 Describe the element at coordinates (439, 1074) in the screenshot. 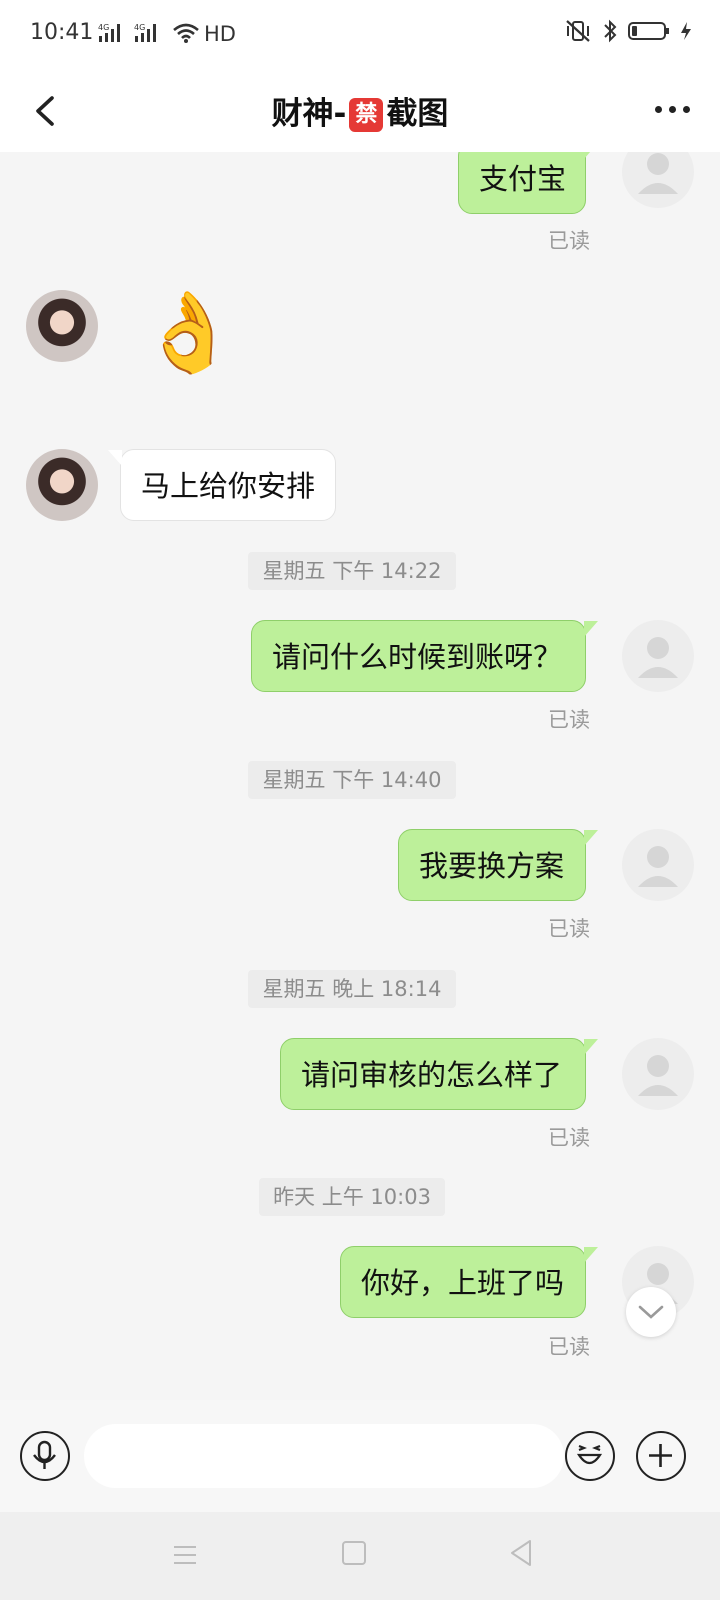

I see `outgoing-message: 请问审核的怎么样了` at that location.